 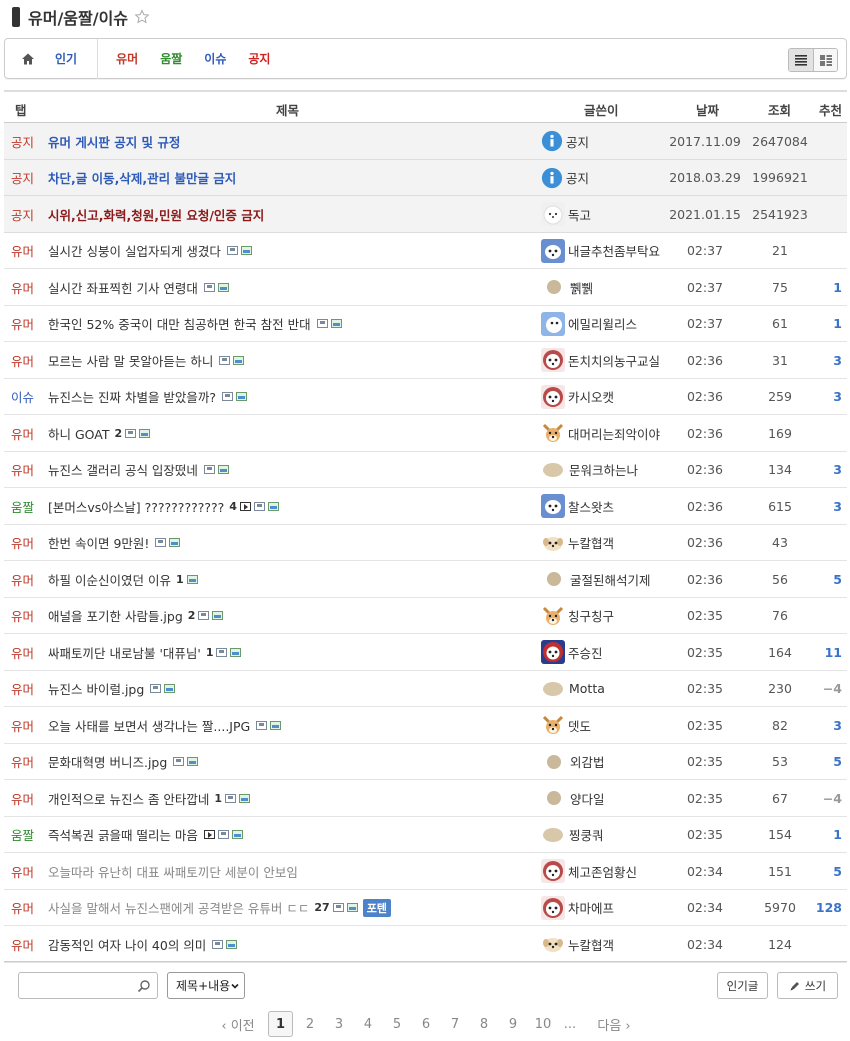 I want to click on row-author: 칭구칭구, so click(x=577, y=616).